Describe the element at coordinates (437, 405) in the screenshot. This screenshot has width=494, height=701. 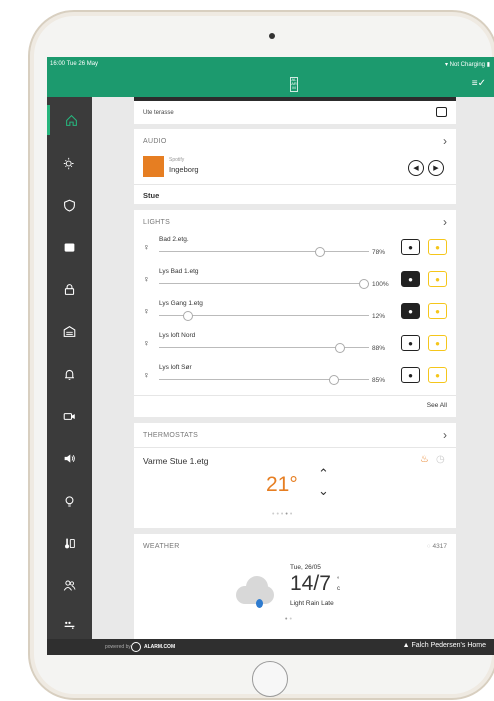
I see `see-all-link: See All` at that location.